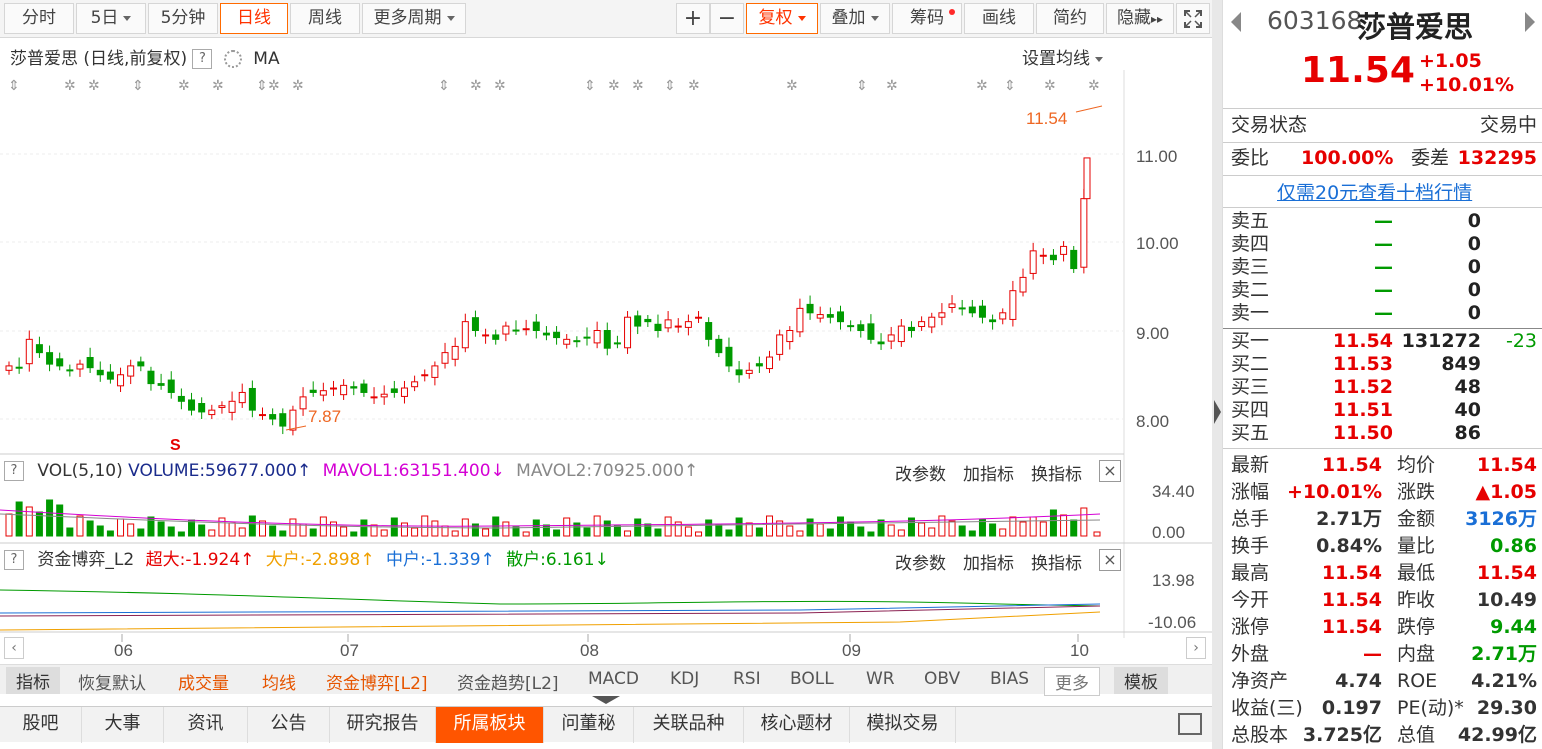  What do you see at coordinates (903, 725) in the screenshot?
I see `tab-sim-trade: 模拟交易` at bounding box center [903, 725].